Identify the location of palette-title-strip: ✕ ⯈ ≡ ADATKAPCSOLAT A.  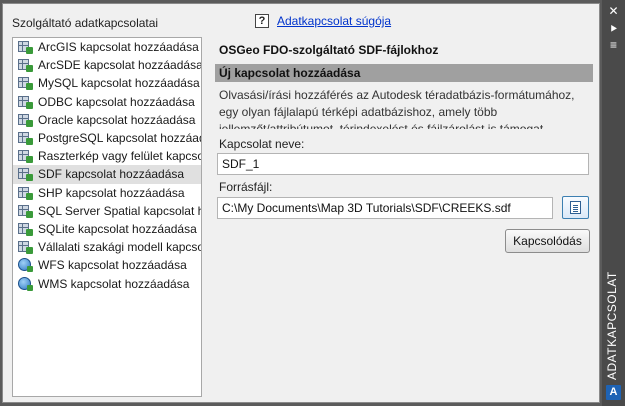
(613, 203).